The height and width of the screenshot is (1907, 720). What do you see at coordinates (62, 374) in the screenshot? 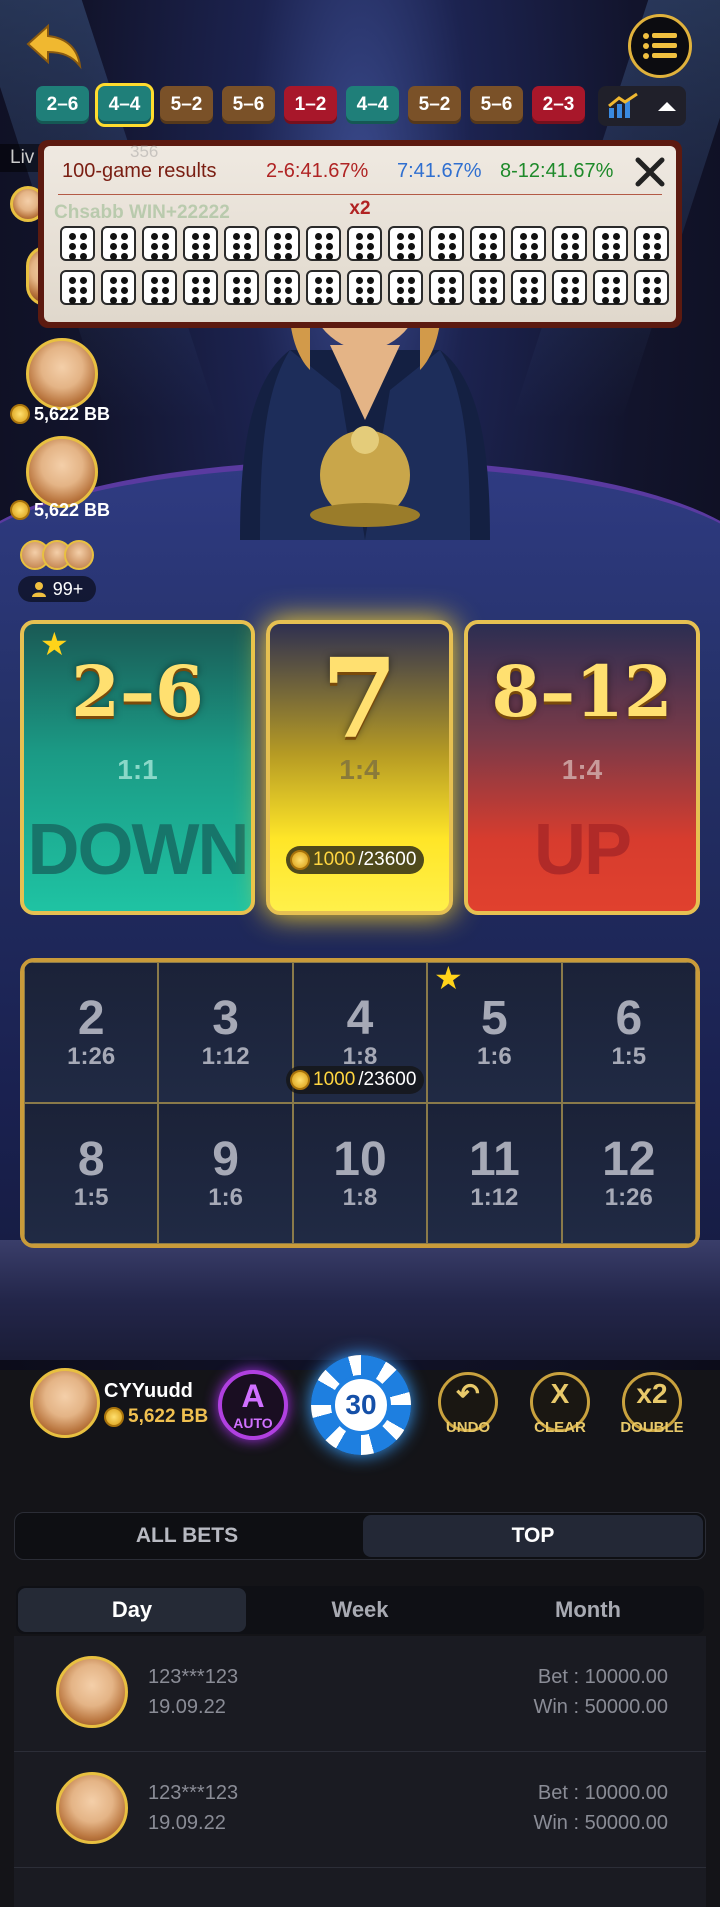
I see `player-avatar` at bounding box center [62, 374].